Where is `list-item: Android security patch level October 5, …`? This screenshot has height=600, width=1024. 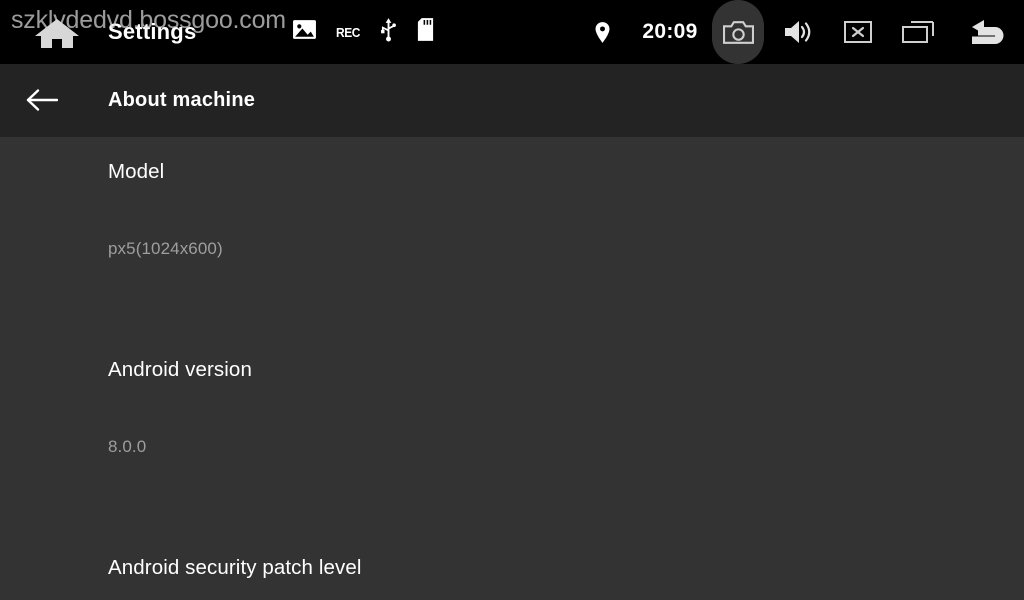
list-item: Android security patch level October 5, … is located at coordinates (512, 577).